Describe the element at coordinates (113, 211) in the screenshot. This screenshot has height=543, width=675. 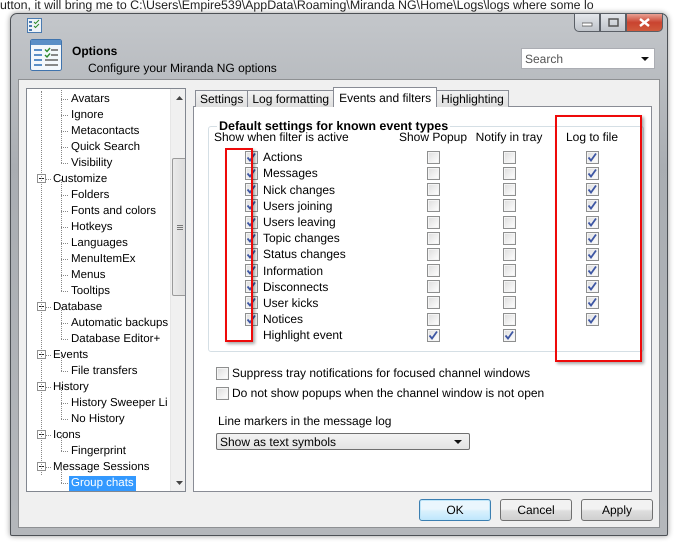
I see `tree-item: Fonts and colors` at that location.